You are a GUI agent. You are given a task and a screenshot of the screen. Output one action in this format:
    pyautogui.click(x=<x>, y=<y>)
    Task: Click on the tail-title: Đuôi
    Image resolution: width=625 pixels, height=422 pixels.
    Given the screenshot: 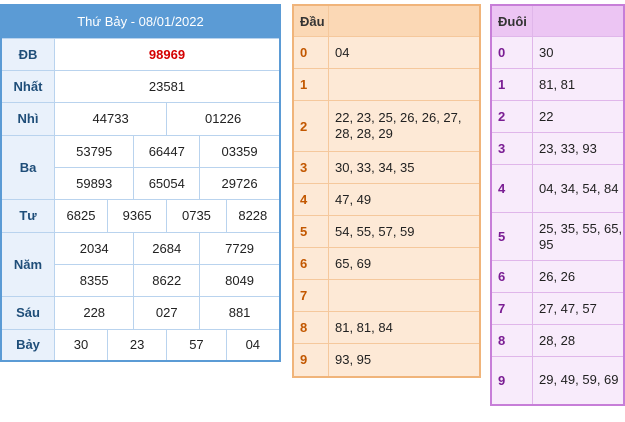 What is the action you would take?
    pyautogui.click(x=511, y=20)
    